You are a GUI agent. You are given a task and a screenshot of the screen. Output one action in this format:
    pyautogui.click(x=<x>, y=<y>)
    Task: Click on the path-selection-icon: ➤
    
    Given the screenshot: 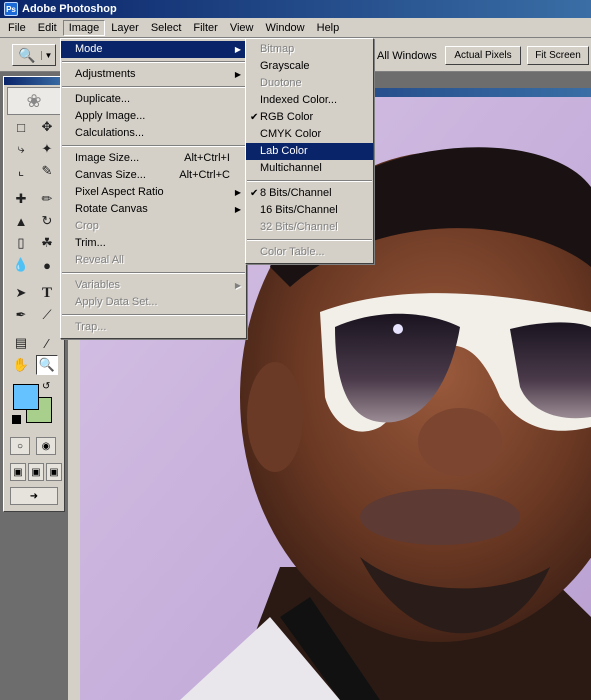 What is the action you would take?
    pyautogui.click(x=21, y=293)
    